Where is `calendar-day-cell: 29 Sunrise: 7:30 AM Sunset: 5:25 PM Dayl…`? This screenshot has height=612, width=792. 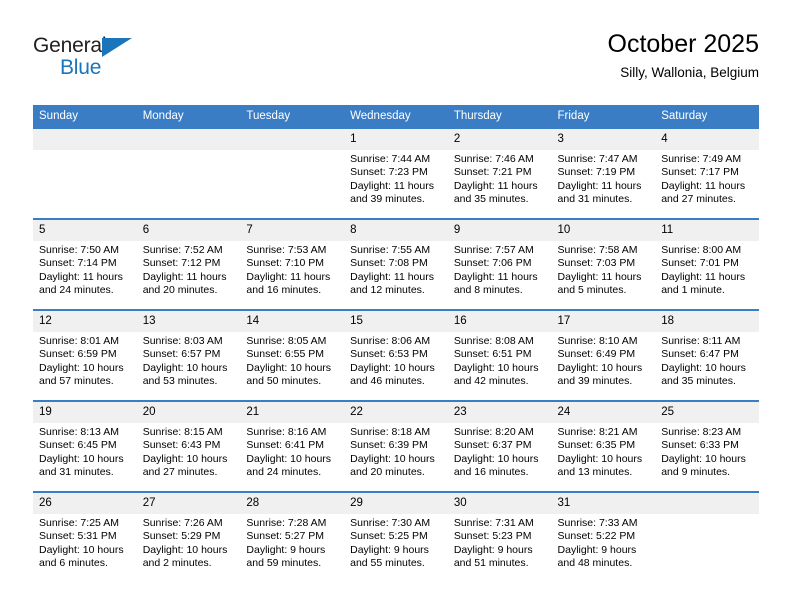
calendar-day-cell: 29 Sunrise: 7:30 AM Sunset: 5:25 PM Dayl… is located at coordinates (396, 536).